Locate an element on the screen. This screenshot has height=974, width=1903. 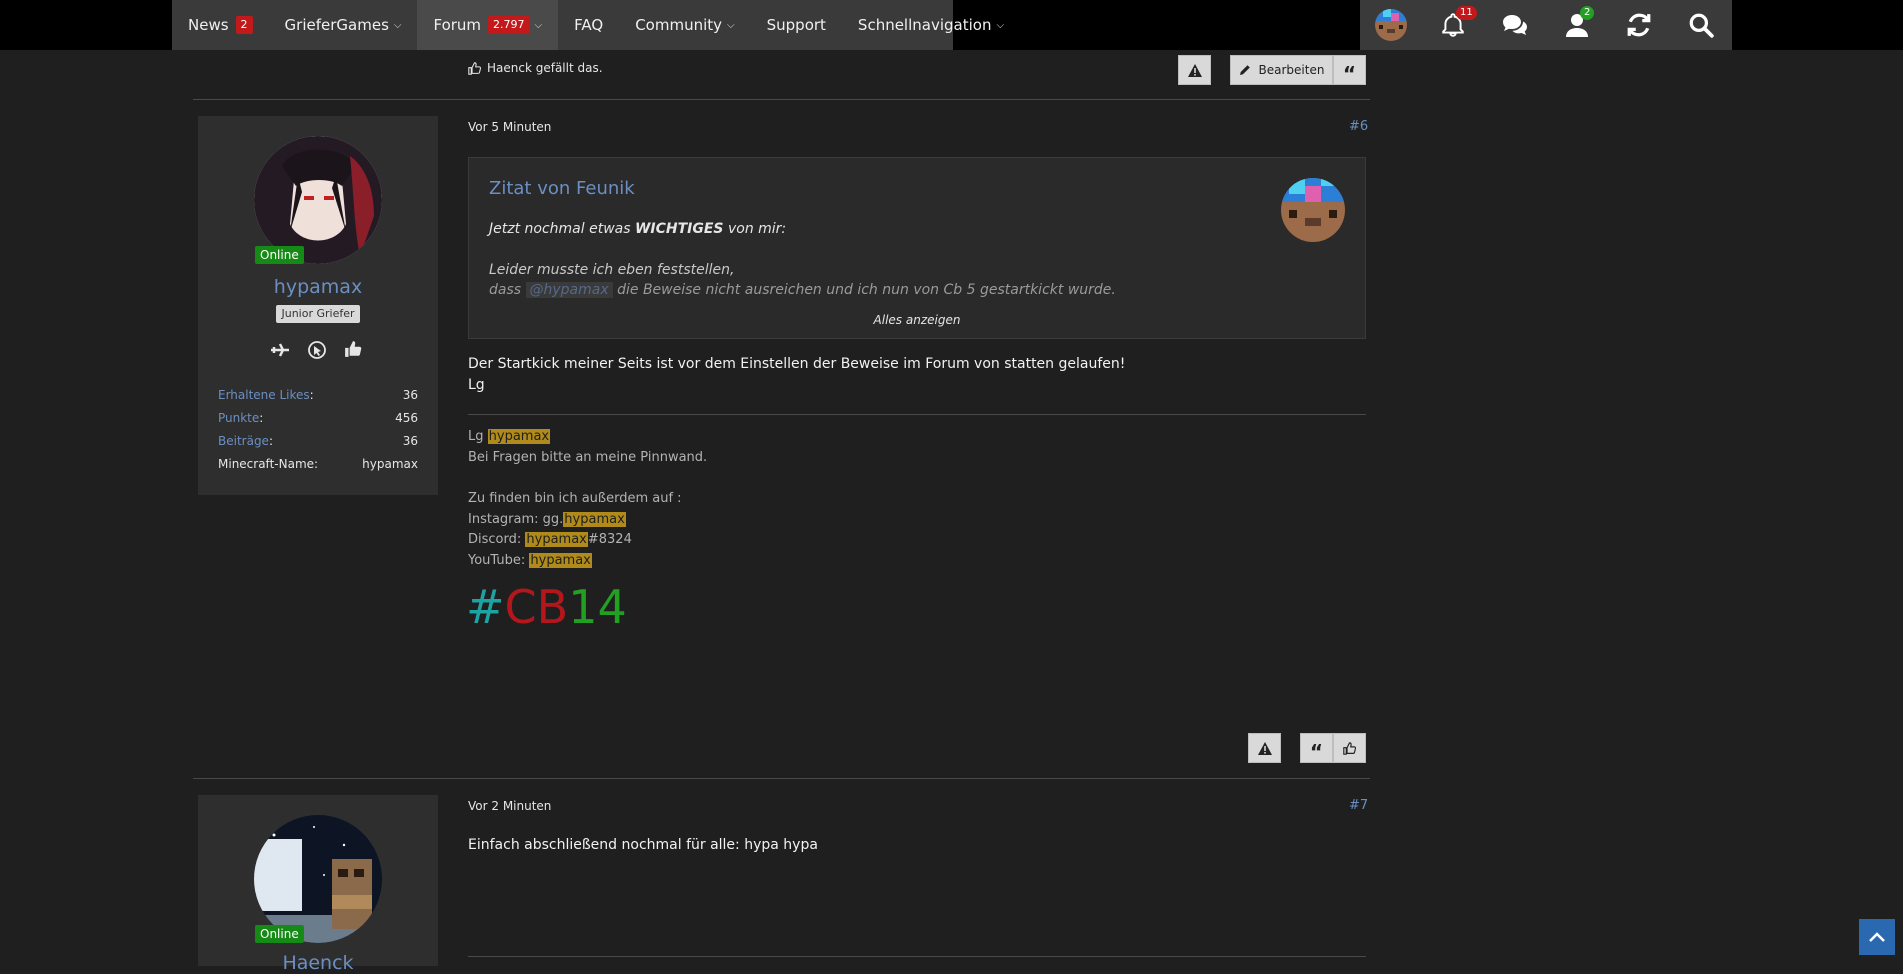
stat-value: 36 is located at coordinates (410, 395).